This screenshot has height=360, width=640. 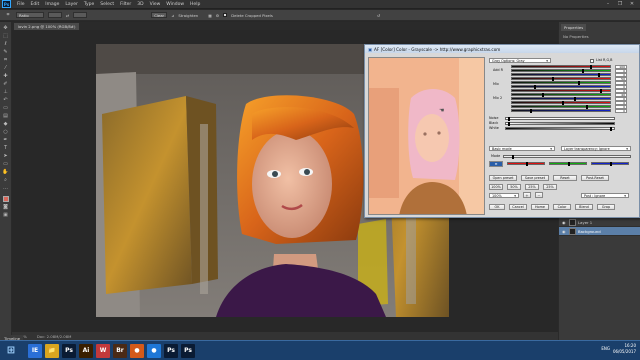 What do you see at coordinates (564, 231) in the screenshot?
I see `visibility-eye-icon: ◉` at bounding box center [564, 231].